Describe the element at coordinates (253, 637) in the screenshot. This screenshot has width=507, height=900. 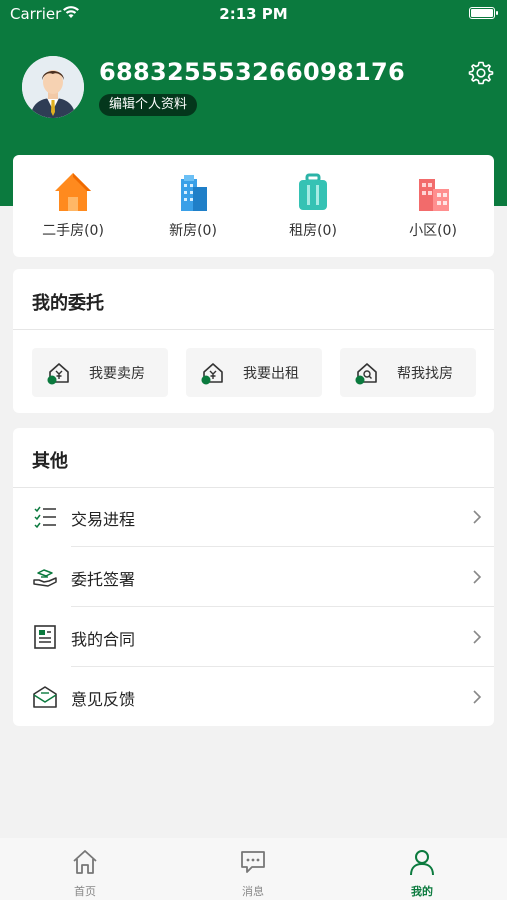
I see `list-item-my-contract: 我的合同` at that location.